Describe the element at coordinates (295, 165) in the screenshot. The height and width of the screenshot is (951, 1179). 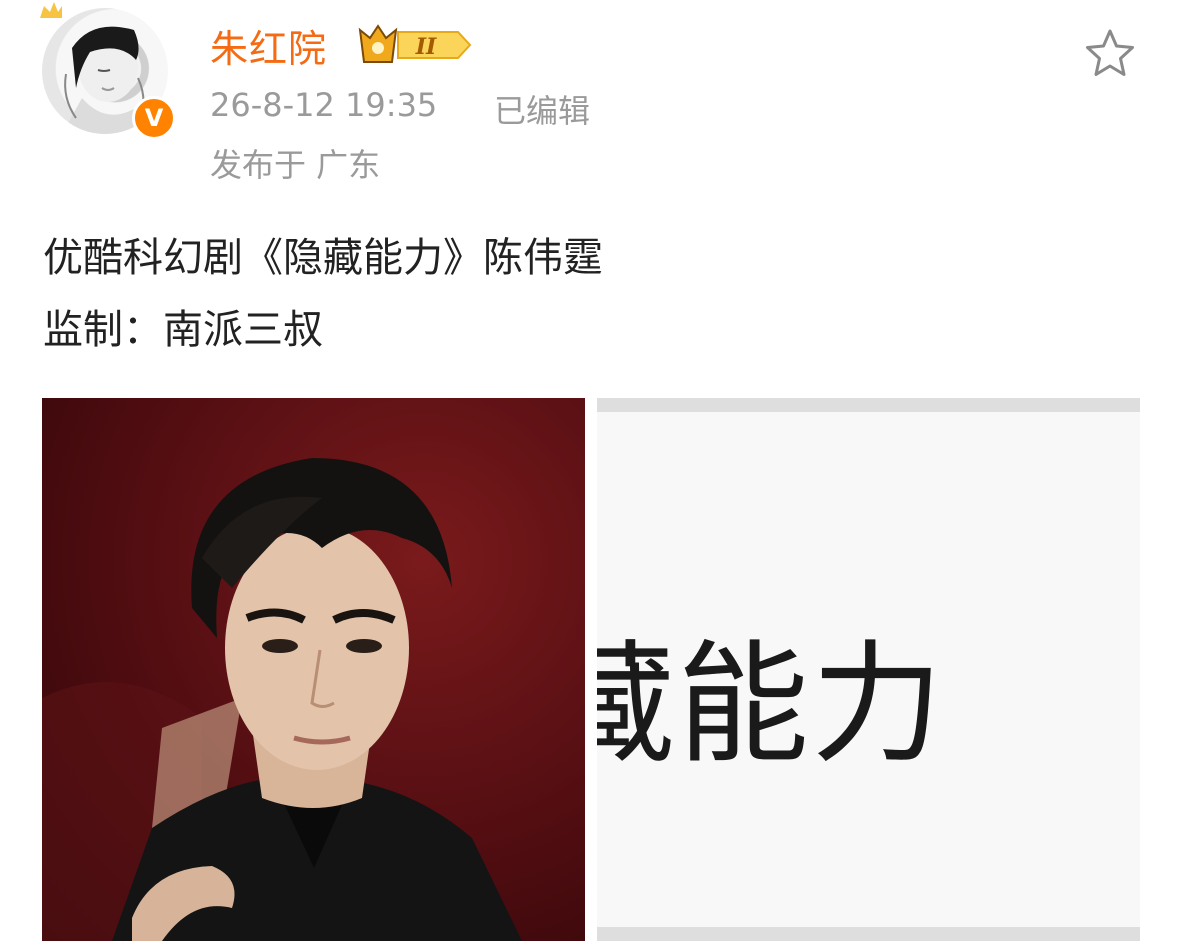
I see `post-location: 发布于 广东` at that location.